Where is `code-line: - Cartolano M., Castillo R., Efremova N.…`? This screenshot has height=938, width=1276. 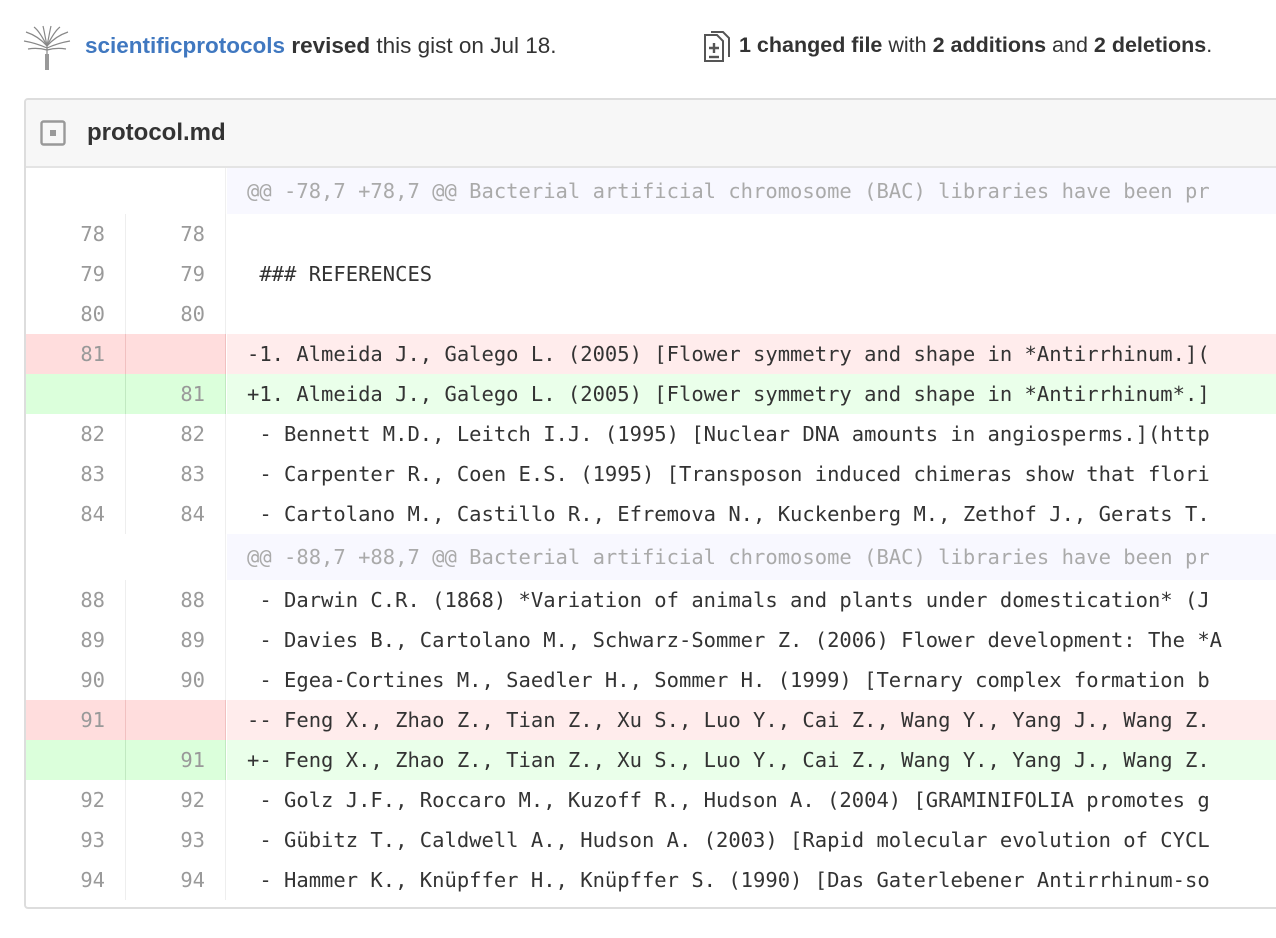
code-line: - Cartolano M., Castillo R., Efremova N.… is located at coordinates (728, 514).